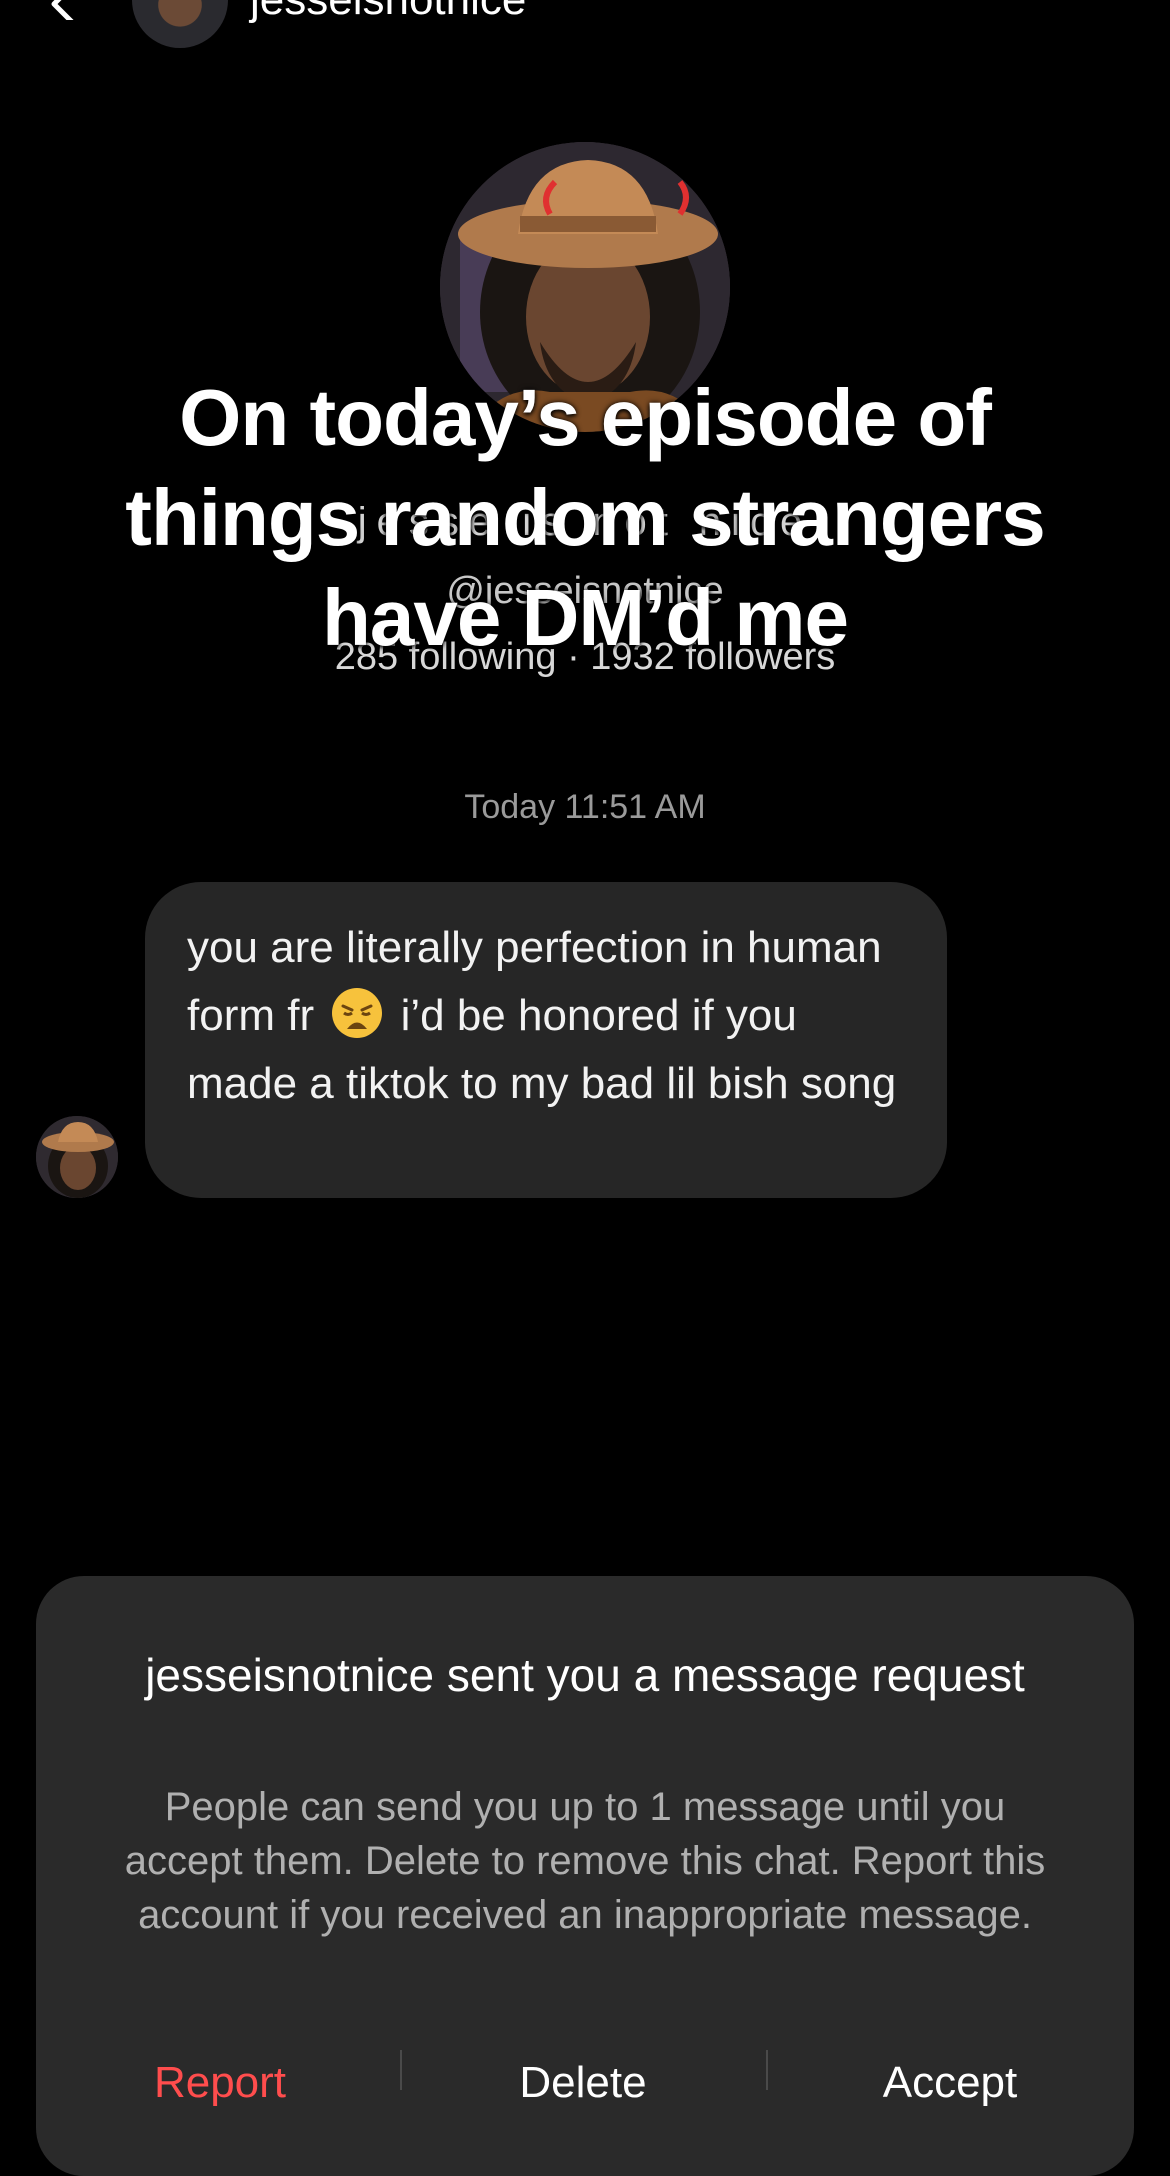 The image size is (1170, 2176). I want to click on chevron-left-icon, so click(65, 10).